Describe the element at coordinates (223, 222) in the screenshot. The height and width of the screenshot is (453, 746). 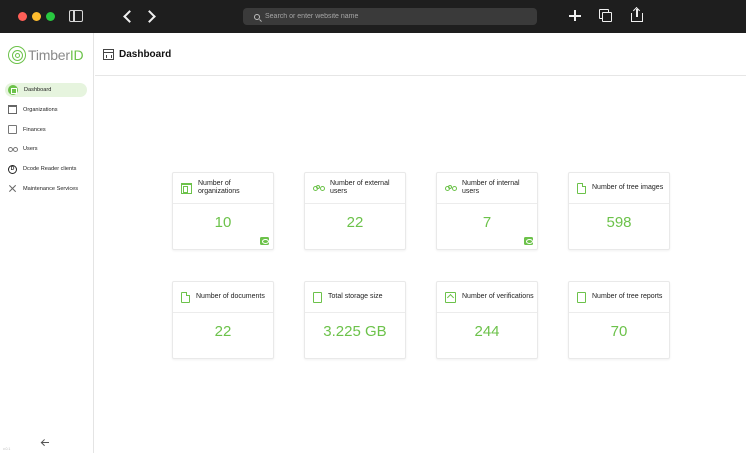
I see `card-value: 10` at that location.